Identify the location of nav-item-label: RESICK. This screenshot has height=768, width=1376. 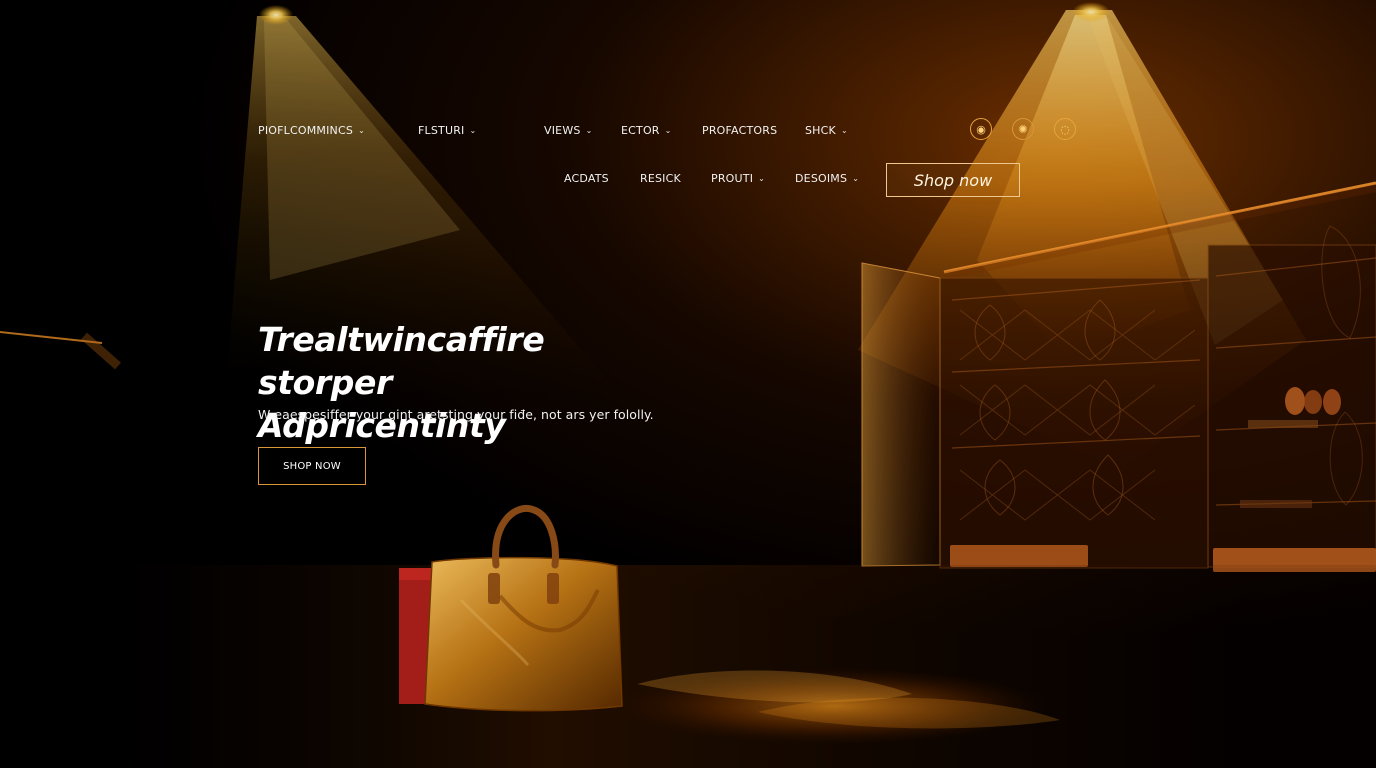
(660, 178).